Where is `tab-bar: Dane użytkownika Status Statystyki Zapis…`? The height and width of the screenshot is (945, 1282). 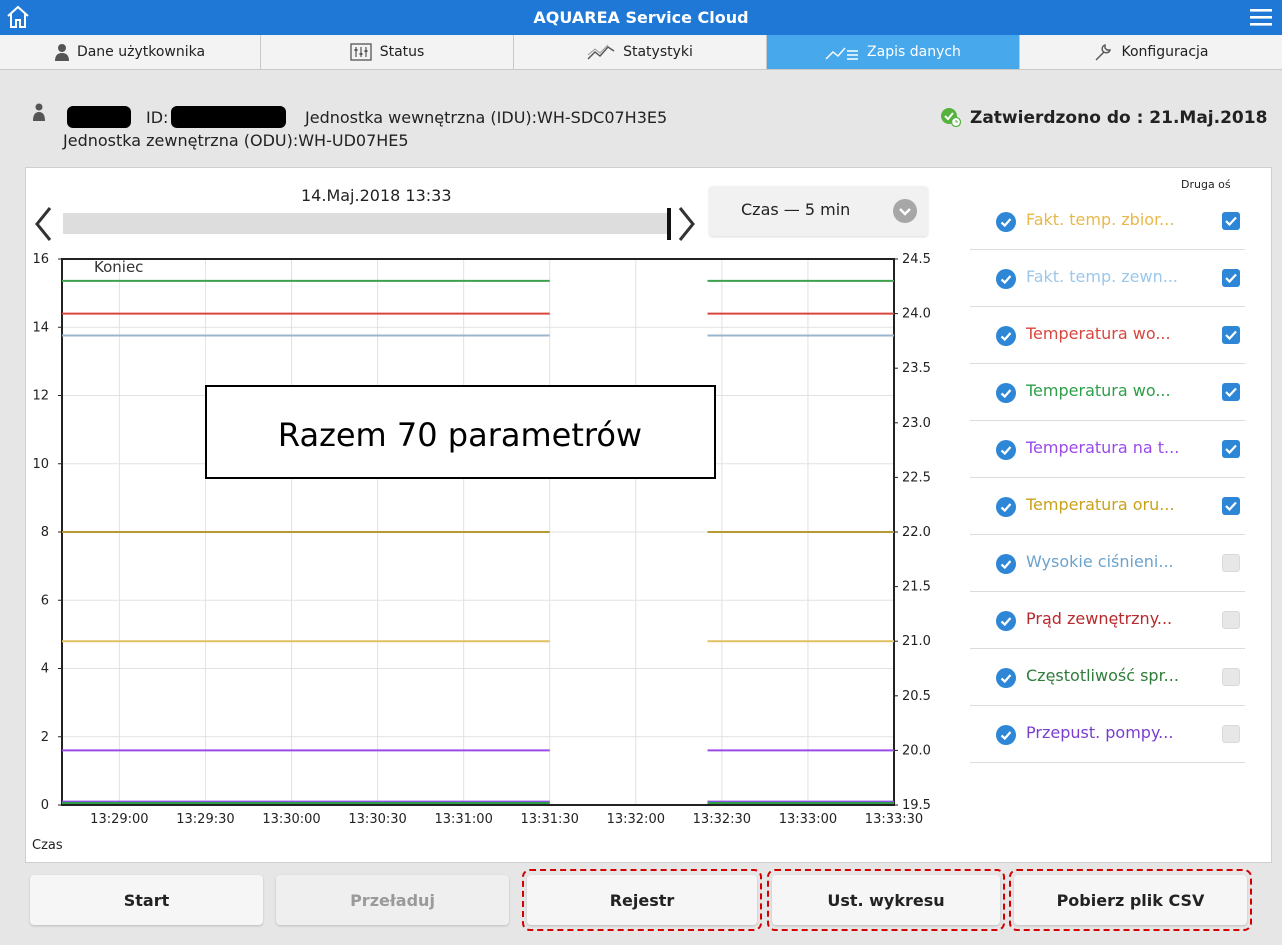
tab-bar: Dane użytkownika Status Statystyki Zapis… is located at coordinates (641, 52).